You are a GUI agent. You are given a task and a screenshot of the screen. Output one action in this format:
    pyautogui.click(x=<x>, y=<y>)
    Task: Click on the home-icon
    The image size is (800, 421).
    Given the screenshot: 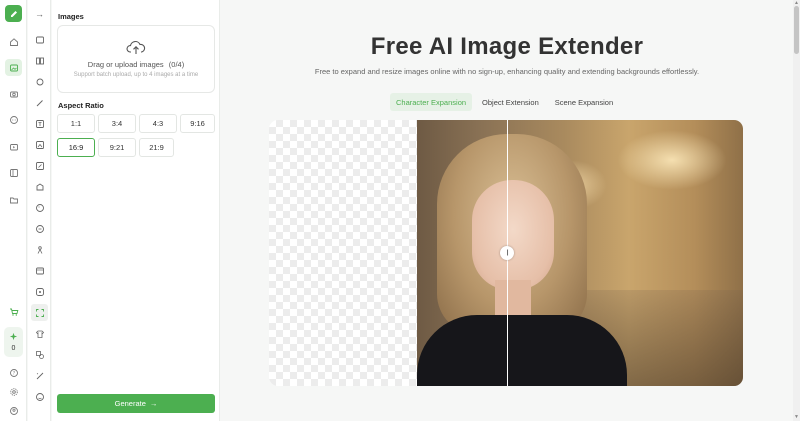 What is the action you would take?
    pyautogui.click(x=13, y=41)
    